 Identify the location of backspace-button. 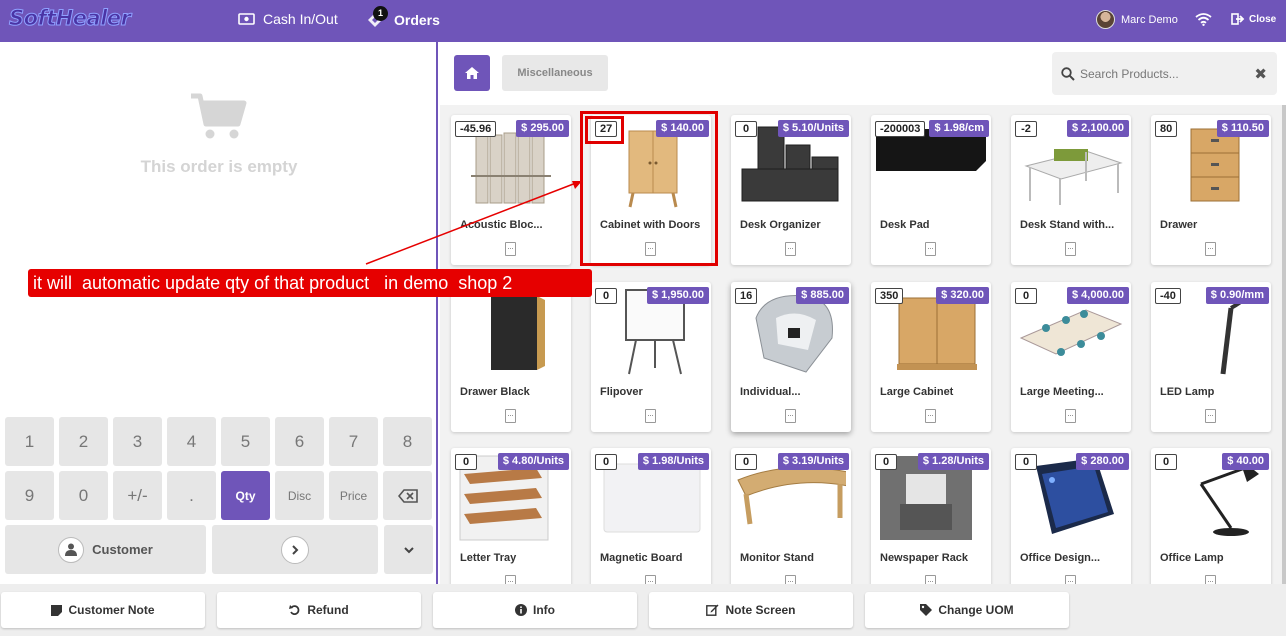
(407, 495).